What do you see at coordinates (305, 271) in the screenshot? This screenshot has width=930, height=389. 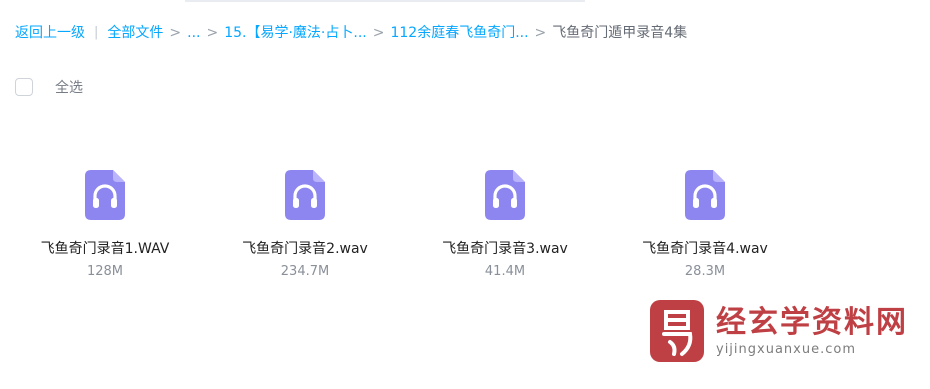 I see `file-size: 234.7M` at bounding box center [305, 271].